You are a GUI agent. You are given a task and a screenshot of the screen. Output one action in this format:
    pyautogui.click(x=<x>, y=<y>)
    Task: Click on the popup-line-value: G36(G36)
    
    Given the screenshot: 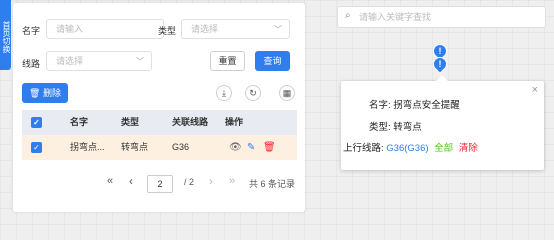 What is the action you would take?
    pyautogui.click(x=407, y=148)
    